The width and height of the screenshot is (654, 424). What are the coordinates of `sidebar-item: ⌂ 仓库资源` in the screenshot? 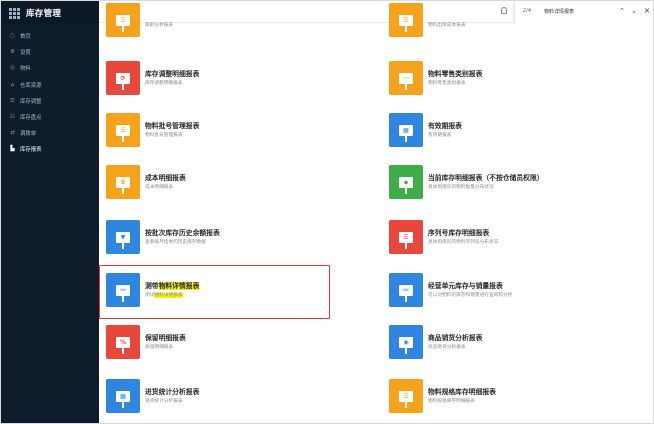 It's located at (50, 85).